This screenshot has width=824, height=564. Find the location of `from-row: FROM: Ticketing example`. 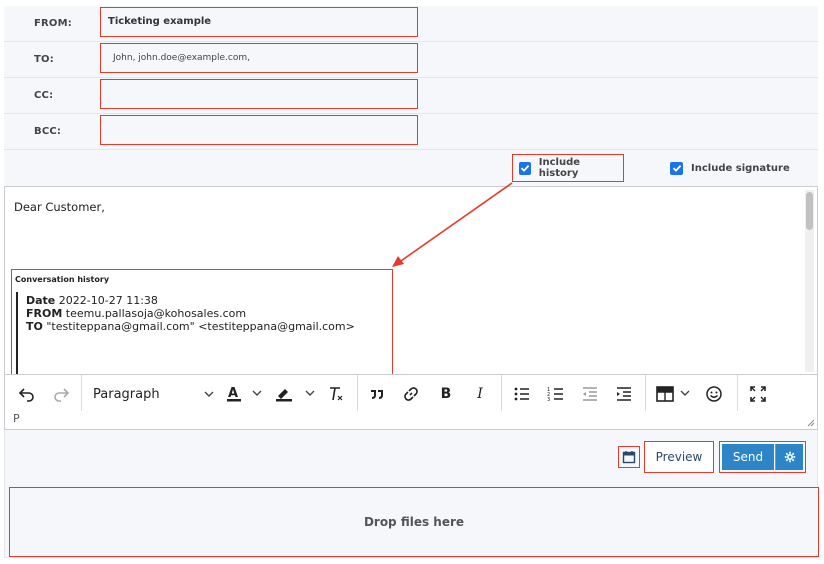

from-row: FROM: Ticketing example is located at coordinates (411, 24).